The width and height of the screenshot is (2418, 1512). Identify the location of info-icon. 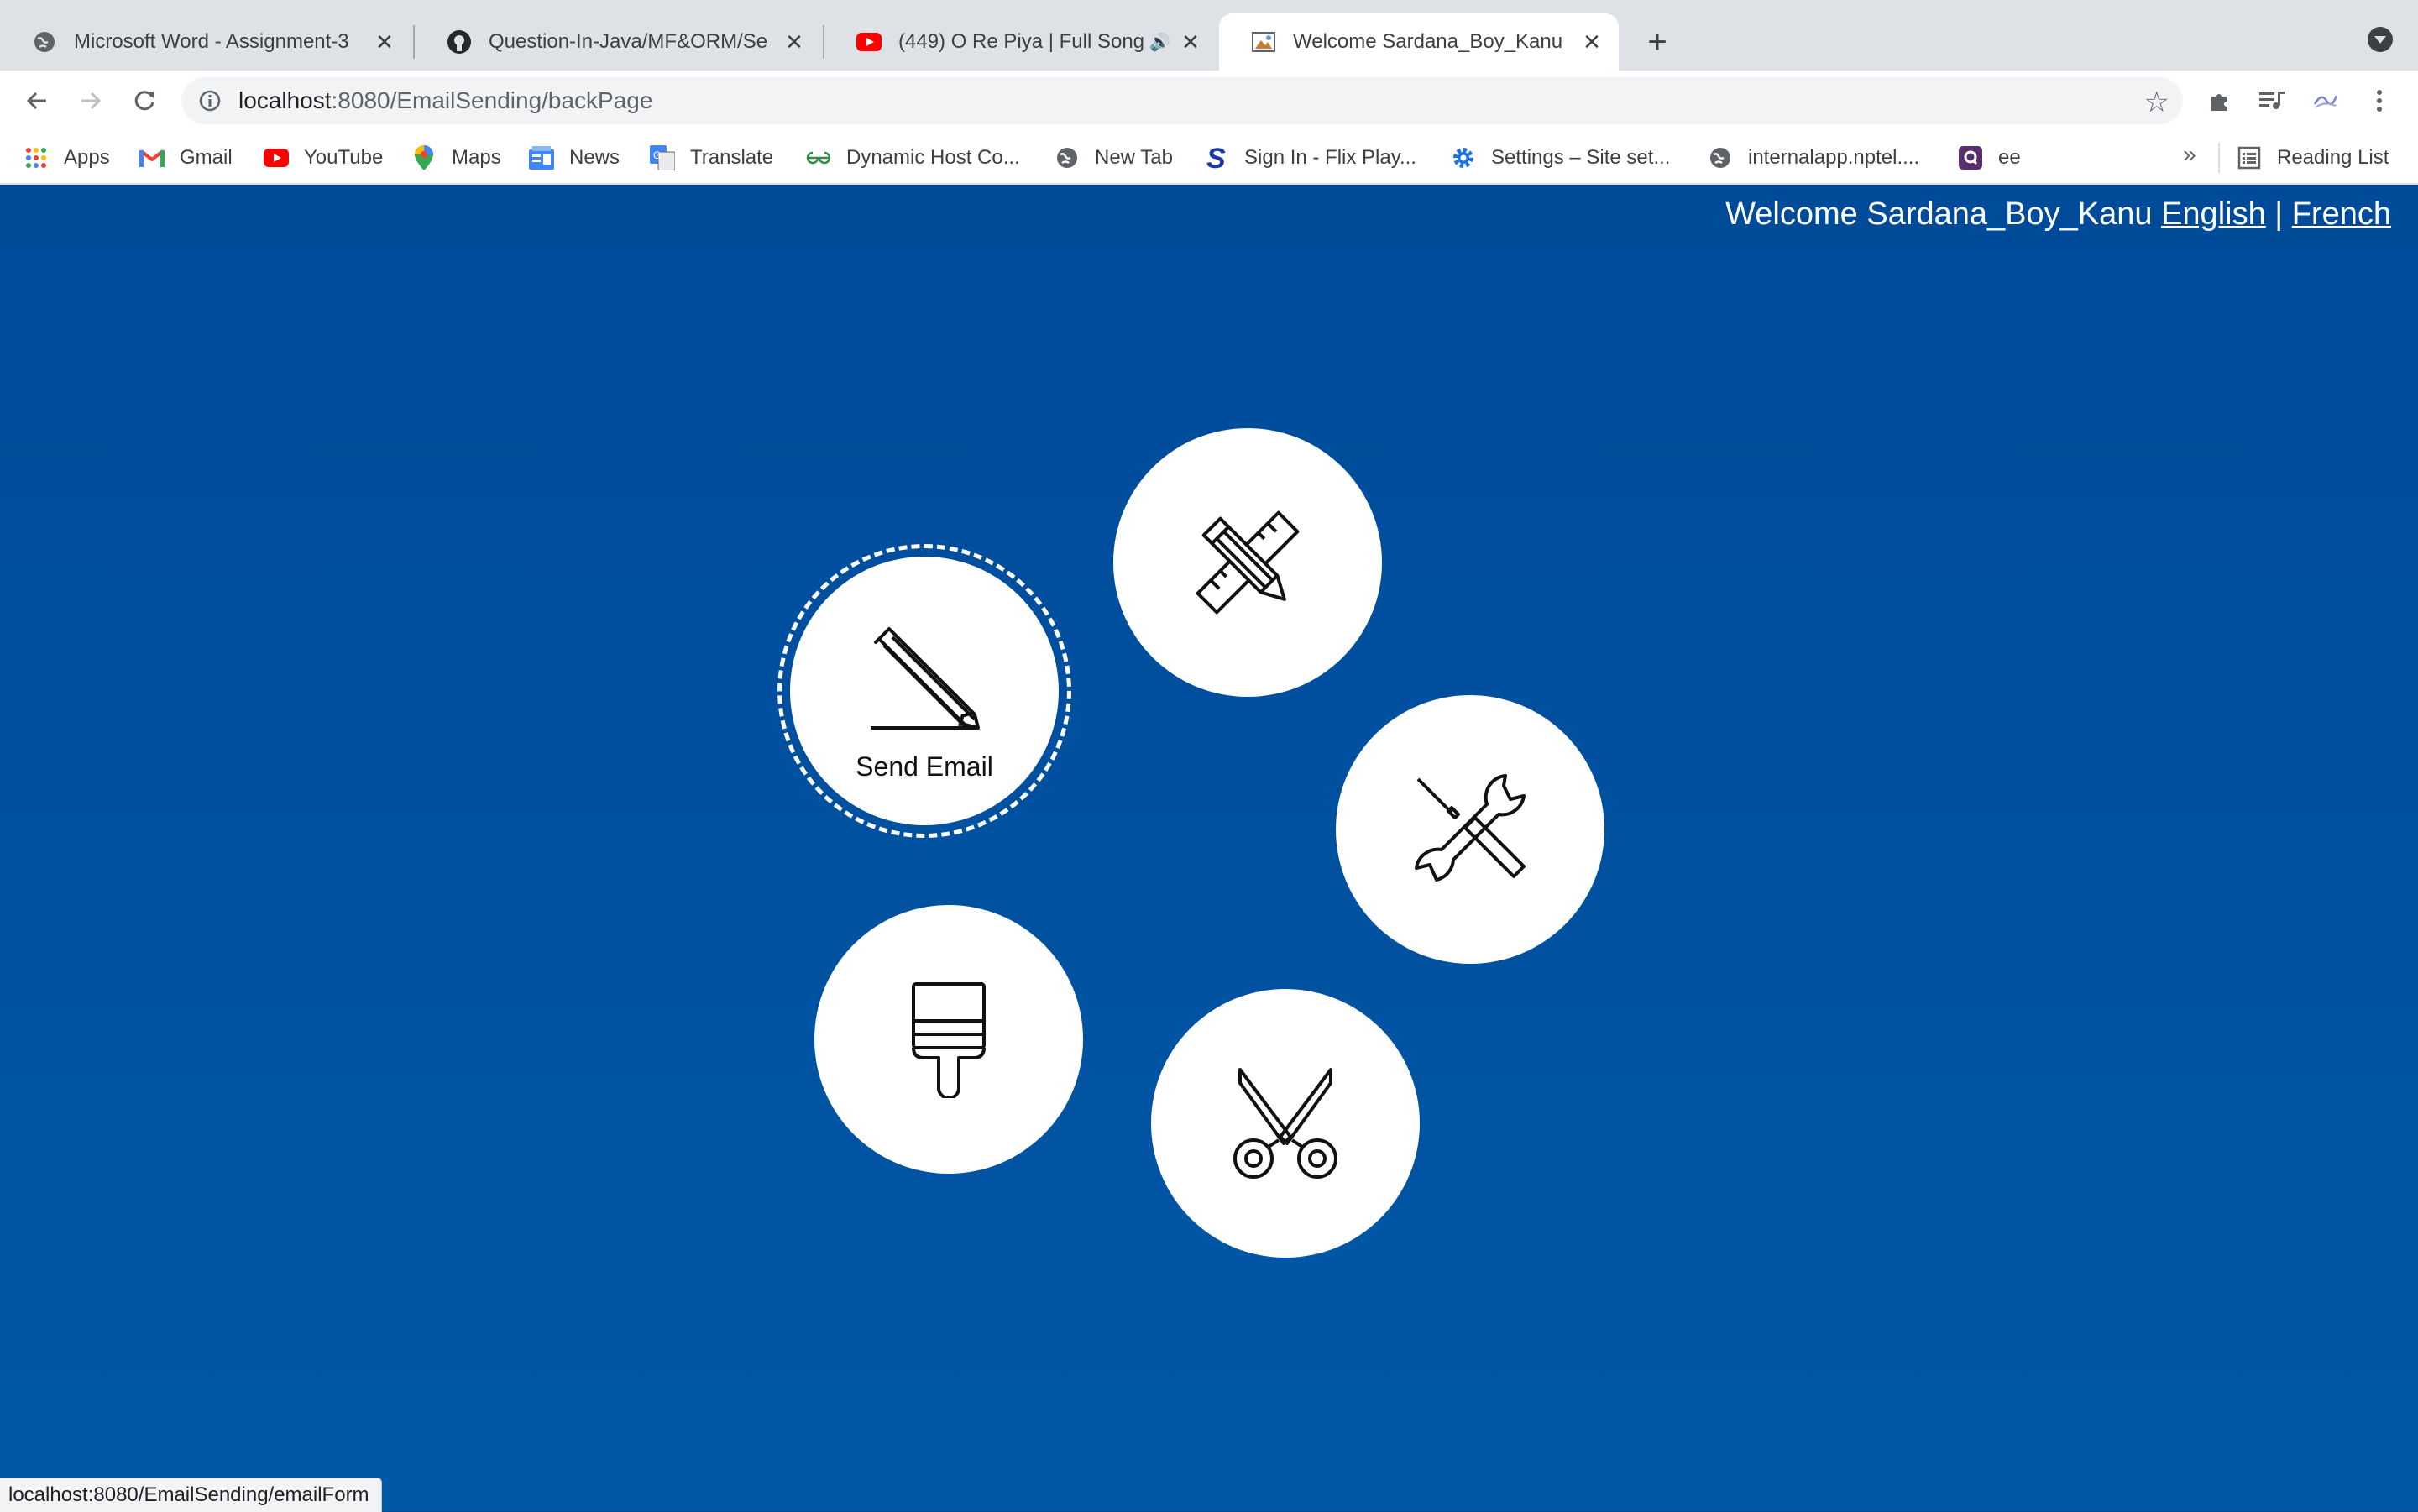
(210, 100).